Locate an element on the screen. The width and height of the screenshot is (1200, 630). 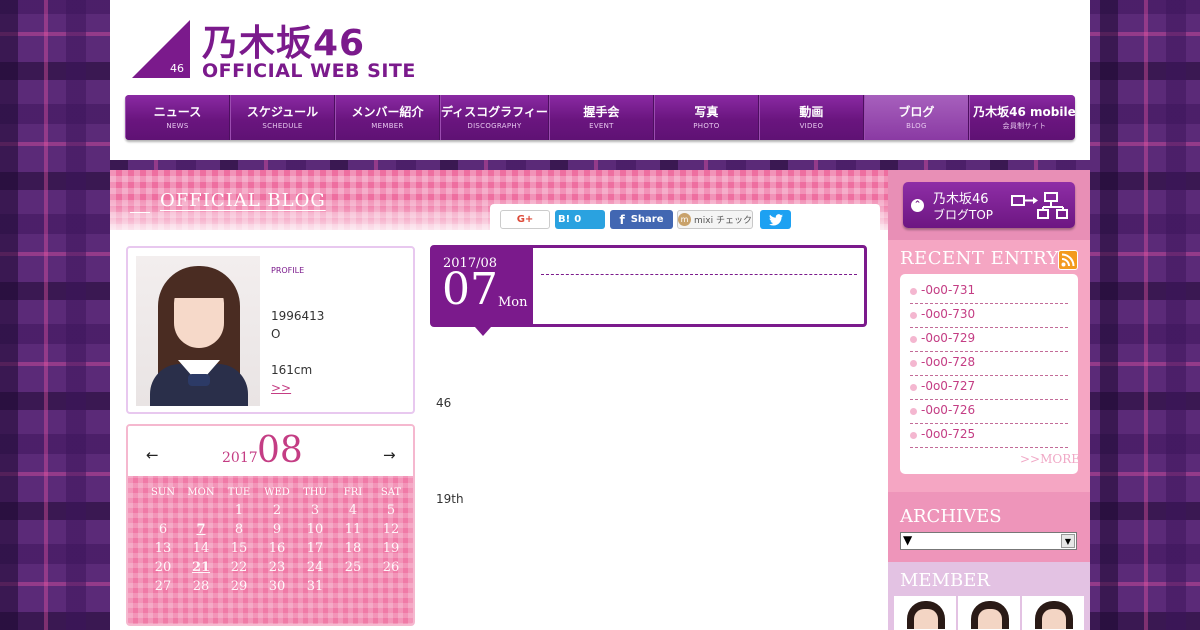
calendar-day: 18 is located at coordinates (353, 548).